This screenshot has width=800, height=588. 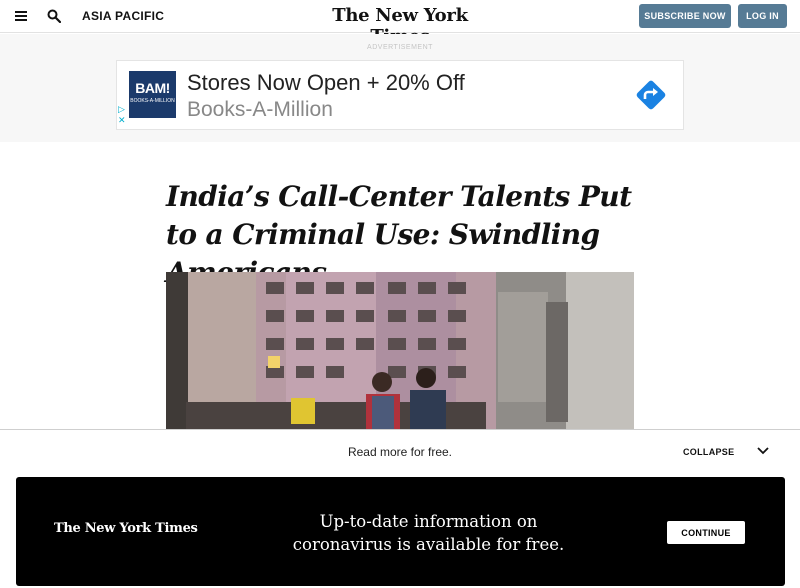 I want to click on ad-advertiser: Books-A-Million, so click(x=260, y=110).